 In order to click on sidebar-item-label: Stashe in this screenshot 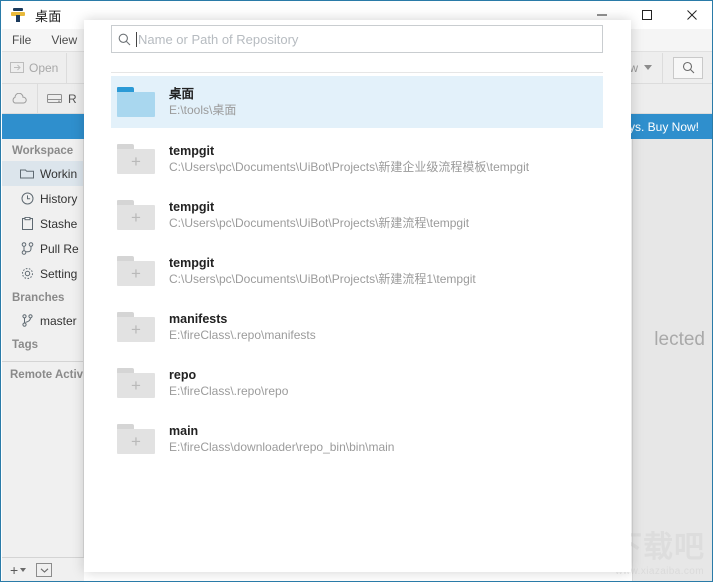, I will do `click(59, 223)`.